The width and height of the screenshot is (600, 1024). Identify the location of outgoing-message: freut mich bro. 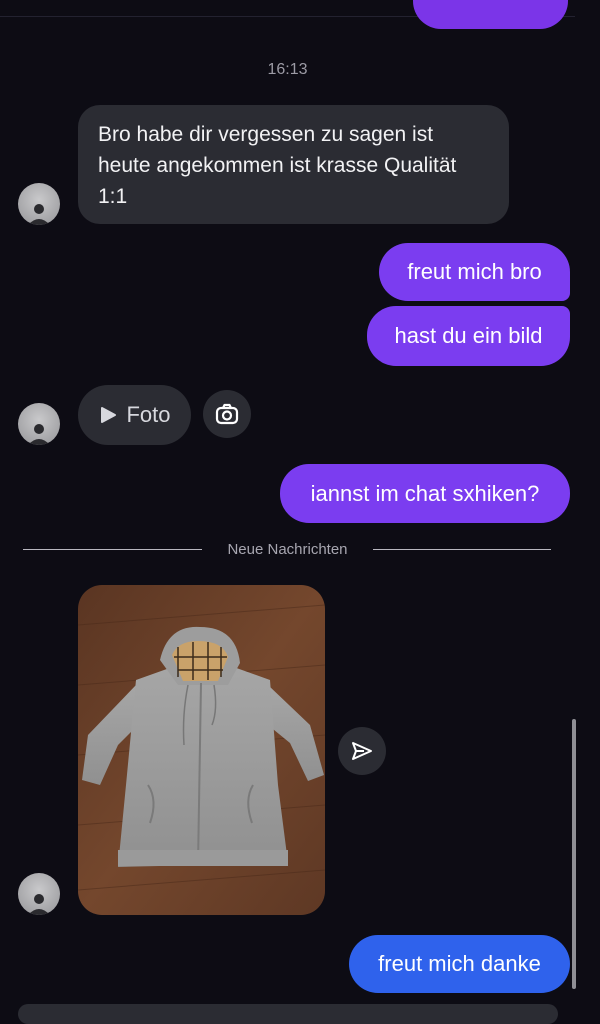
(474, 272).